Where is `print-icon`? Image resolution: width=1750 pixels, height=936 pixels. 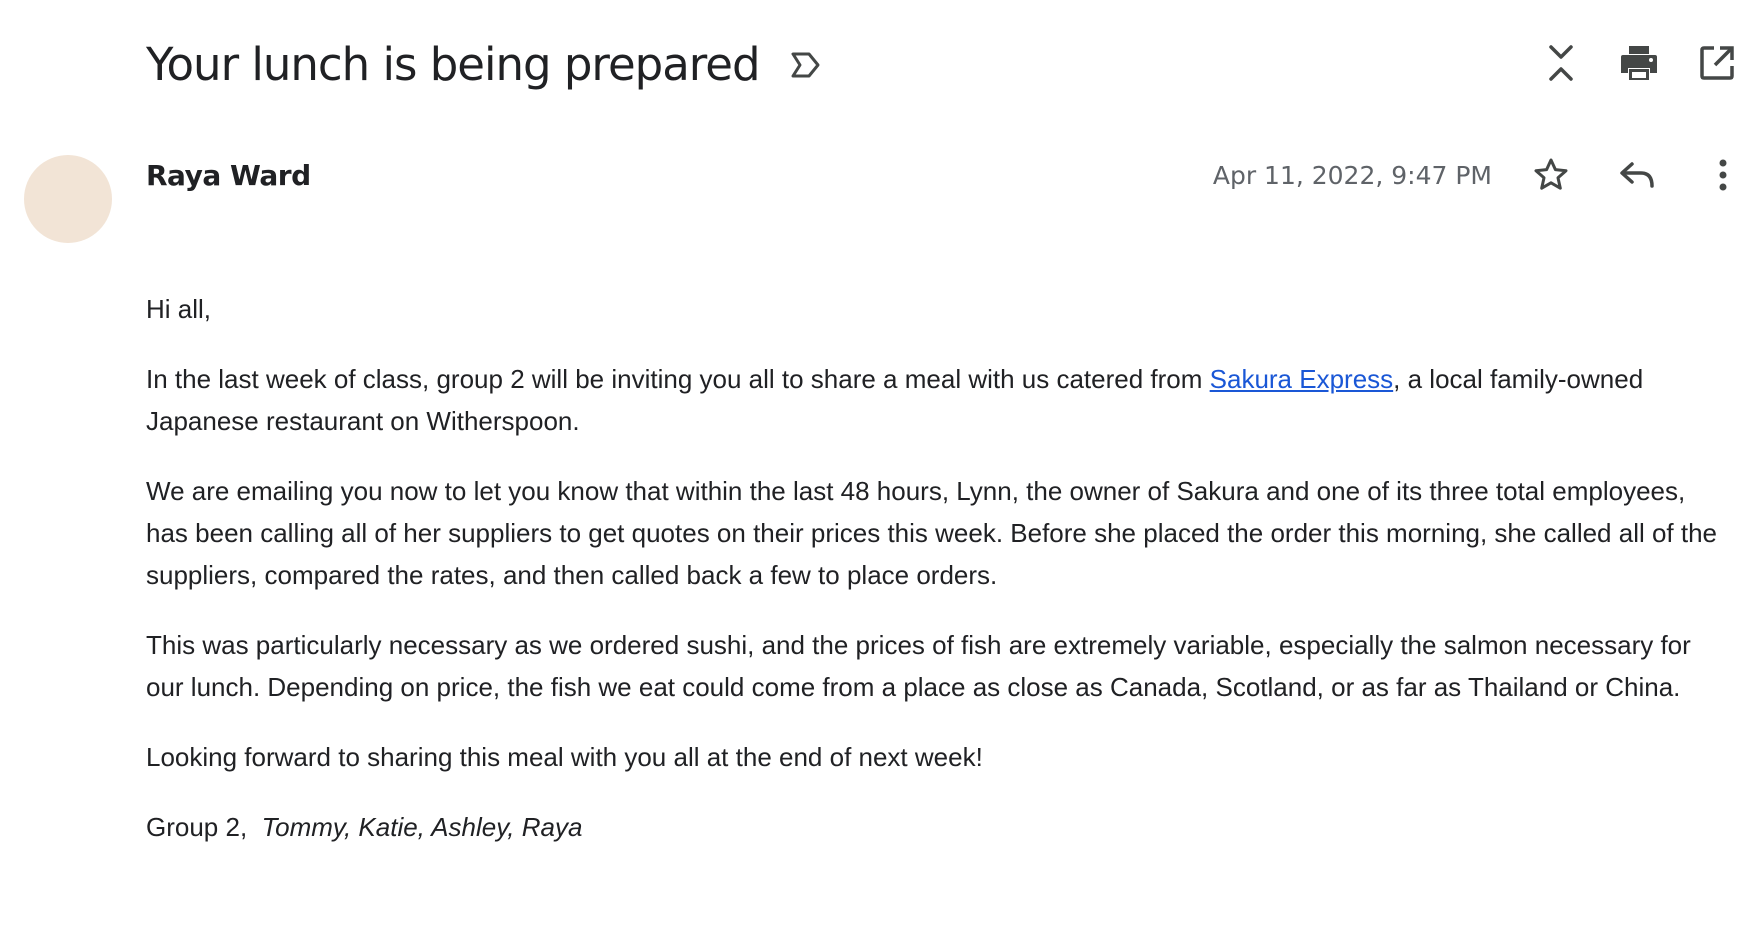 print-icon is located at coordinates (1639, 63).